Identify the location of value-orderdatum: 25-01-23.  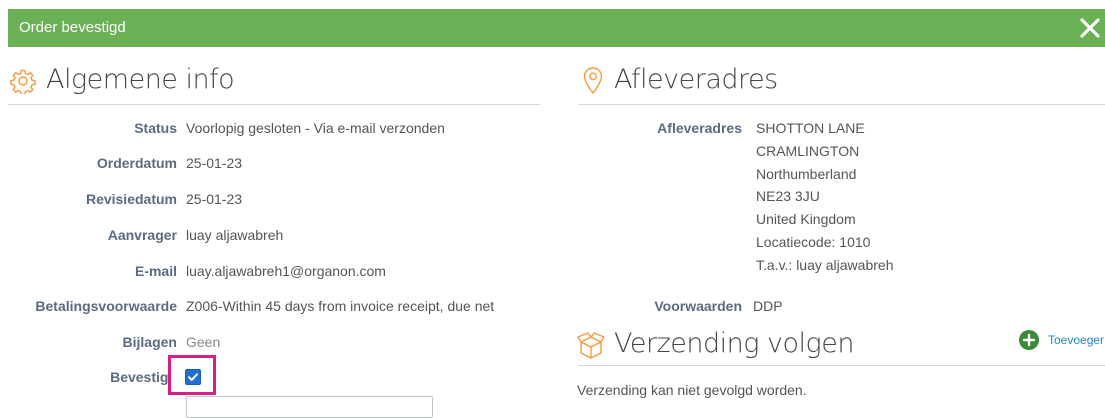
(214, 163).